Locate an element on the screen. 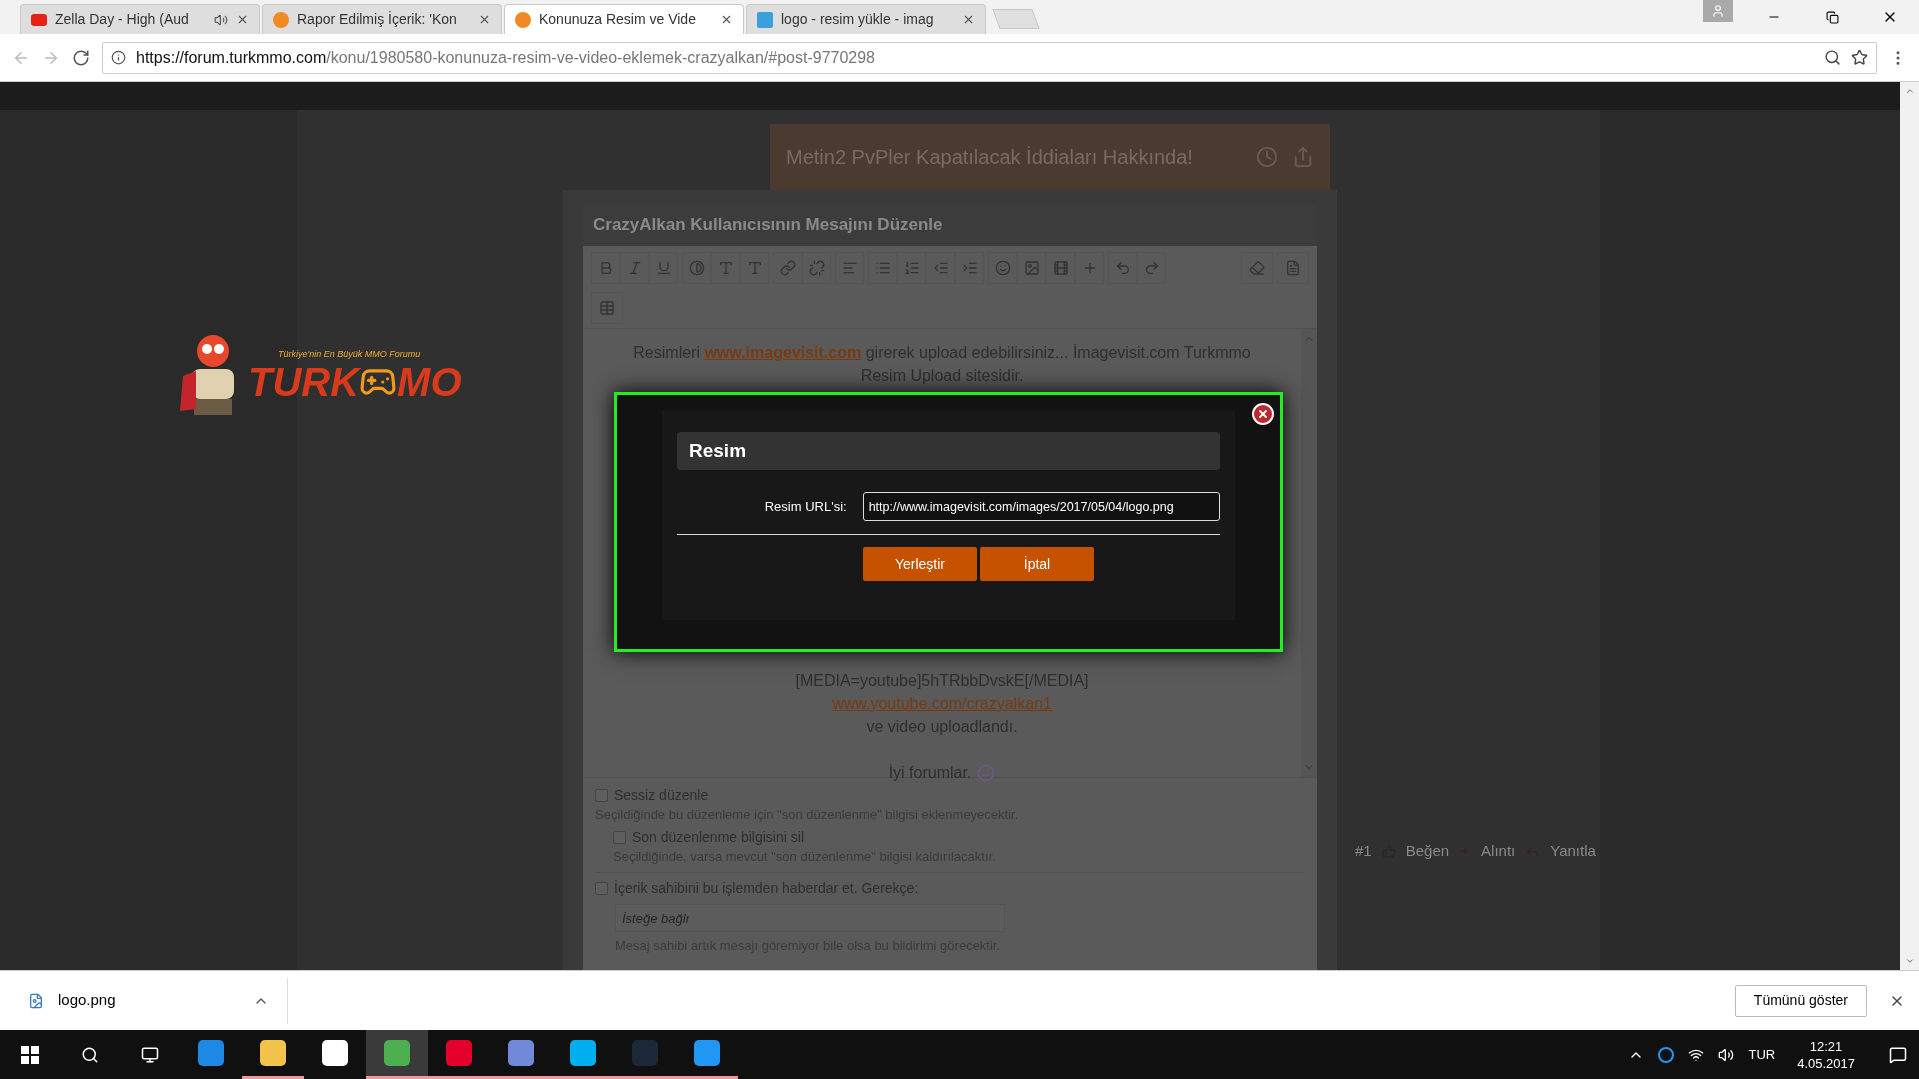  browser-tab: Zella Day - High (Aud is located at coordinates (140, 19).